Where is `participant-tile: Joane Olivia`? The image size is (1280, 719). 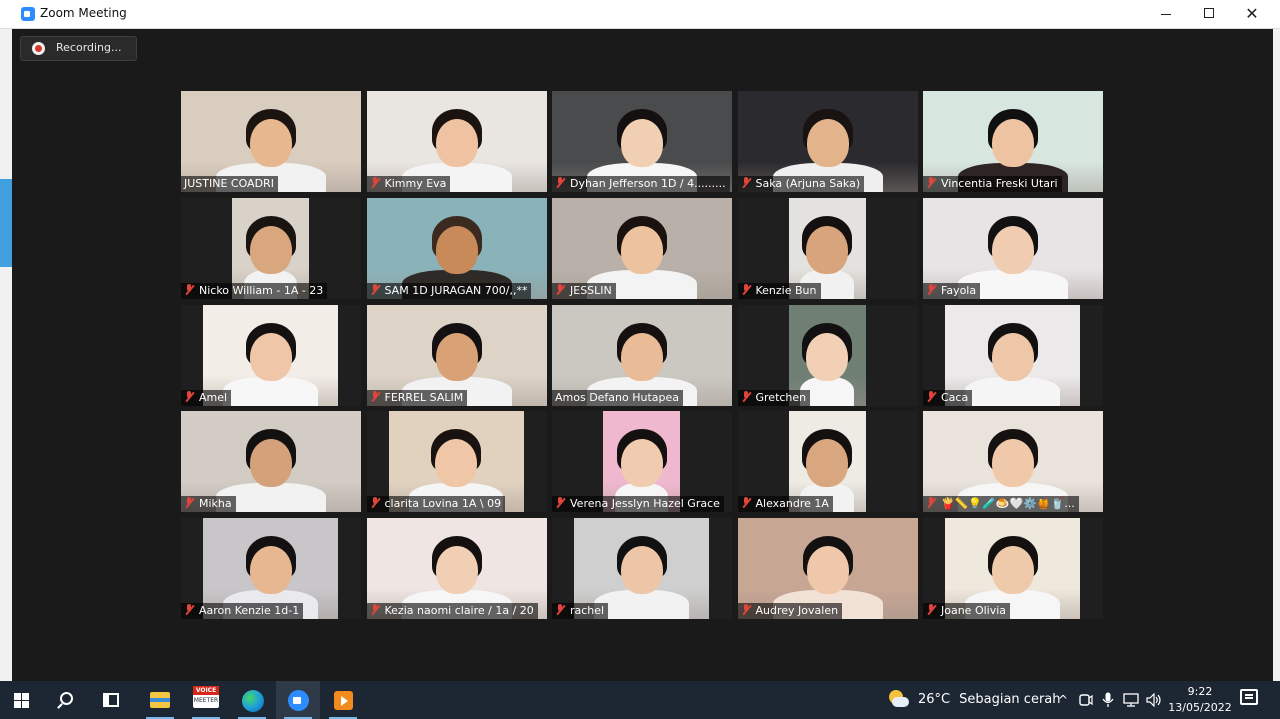 participant-tile: Joane Olivia is located at coordinates (1013, 568).